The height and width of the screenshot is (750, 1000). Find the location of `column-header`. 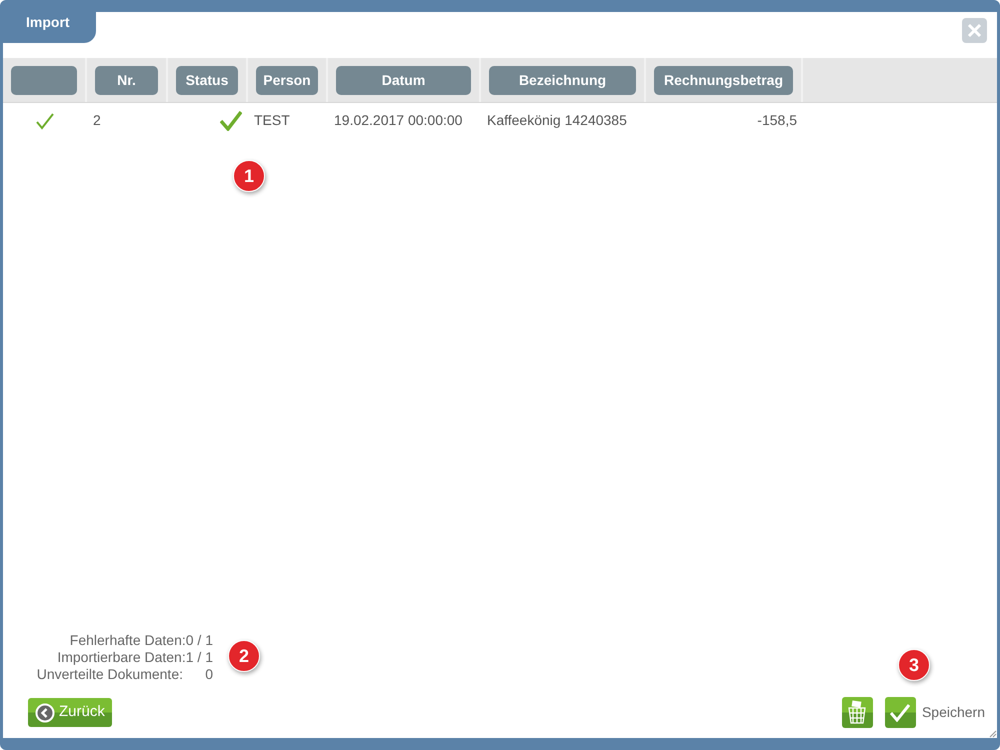

column-header is located at coordinates (44, 80).